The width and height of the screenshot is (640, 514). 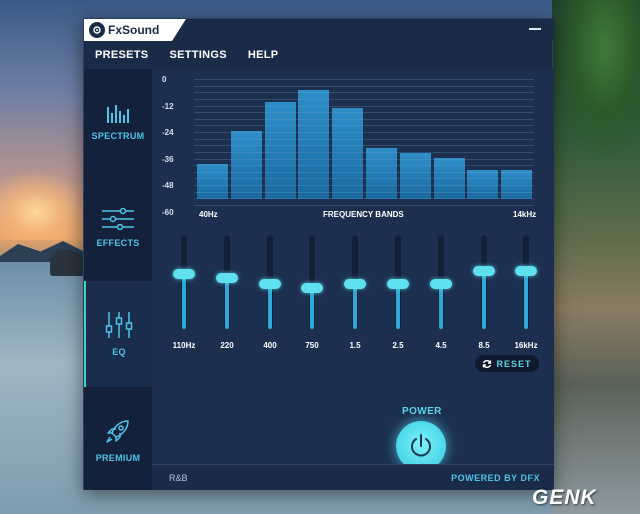 What do you see at coordinates (118, 136) in the screenshot?
I see `sidebar-item-label: SPECTRUM` at bounding box center [118, 136].